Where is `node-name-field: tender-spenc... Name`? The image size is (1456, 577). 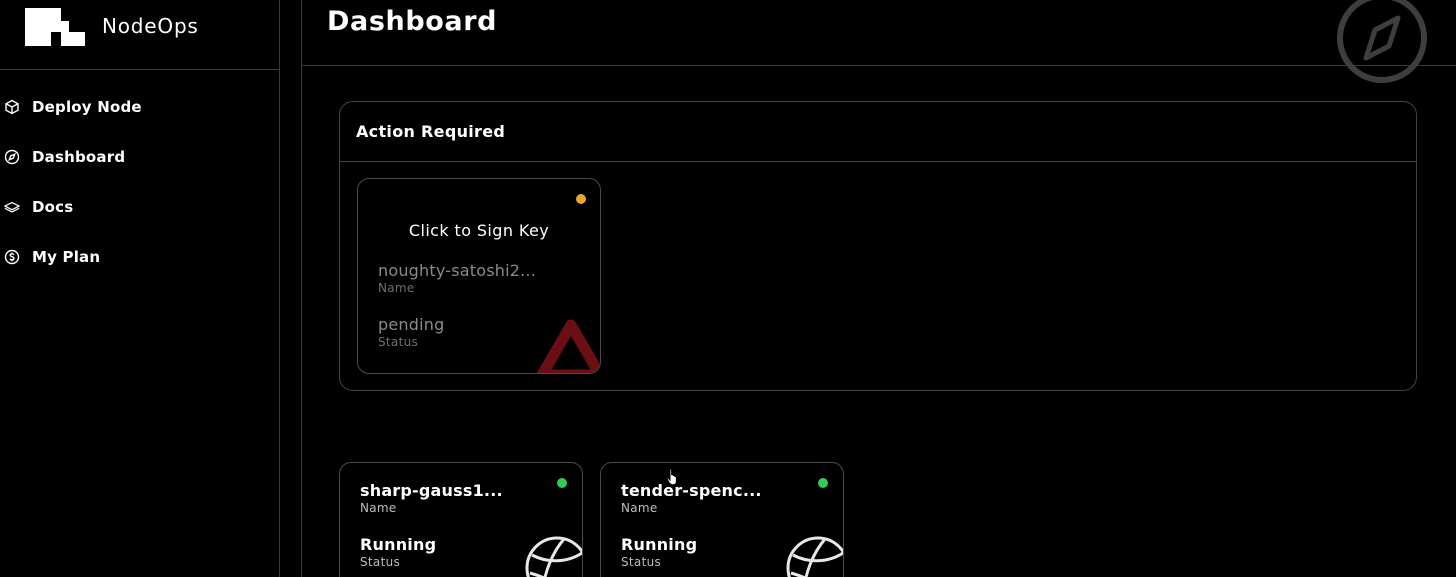
node-name-field: tender-spenc... Name is located at coordinates (691, 498).